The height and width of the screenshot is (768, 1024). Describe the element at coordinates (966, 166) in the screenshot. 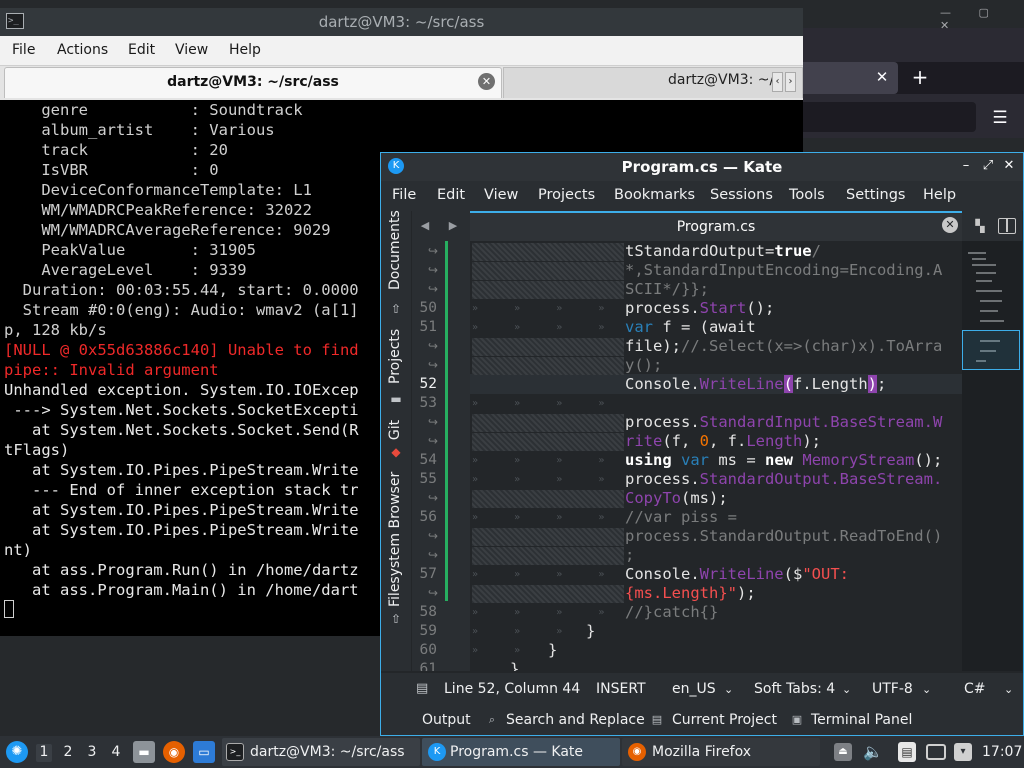

I see `minimize-icon: –` at that location.